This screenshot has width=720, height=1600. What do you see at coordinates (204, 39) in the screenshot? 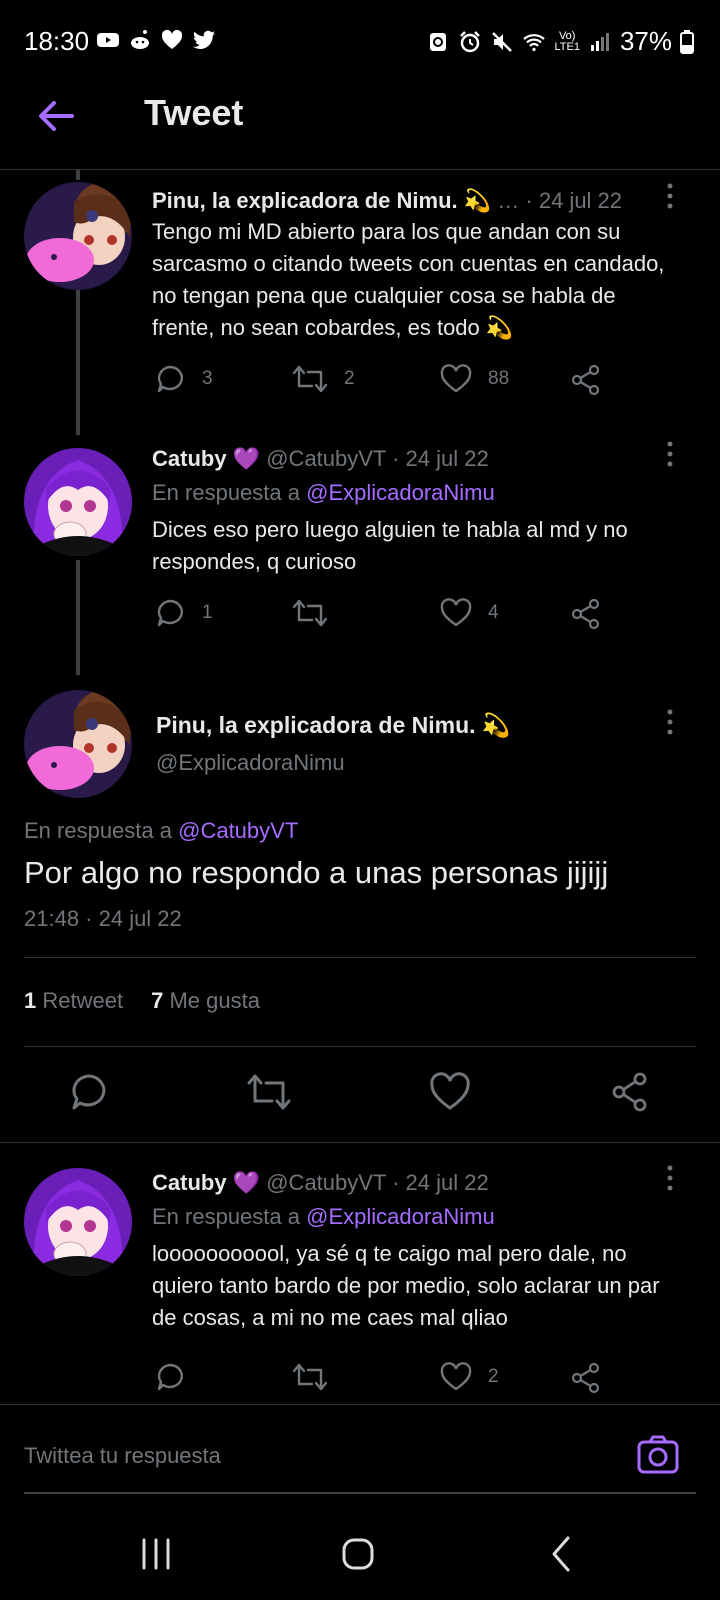
I see `twitter-icon` at bounding box center [204, 39].